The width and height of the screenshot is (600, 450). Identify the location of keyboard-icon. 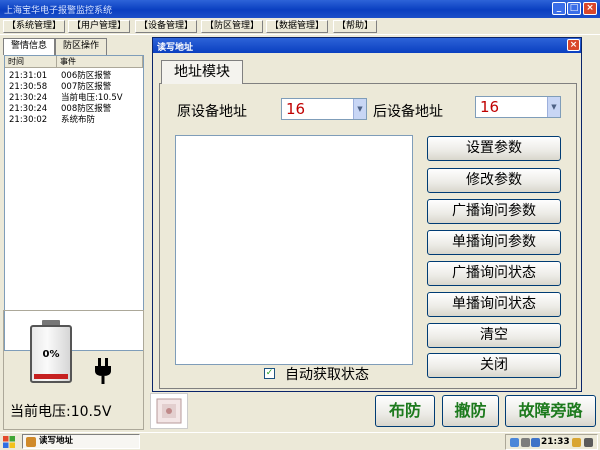
(525, 442).